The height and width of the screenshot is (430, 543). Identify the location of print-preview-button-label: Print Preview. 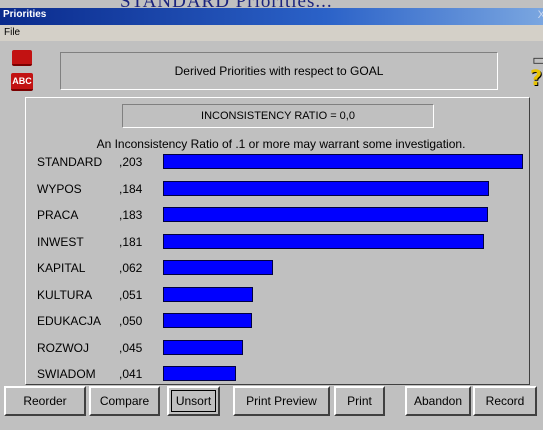
(281, 401).